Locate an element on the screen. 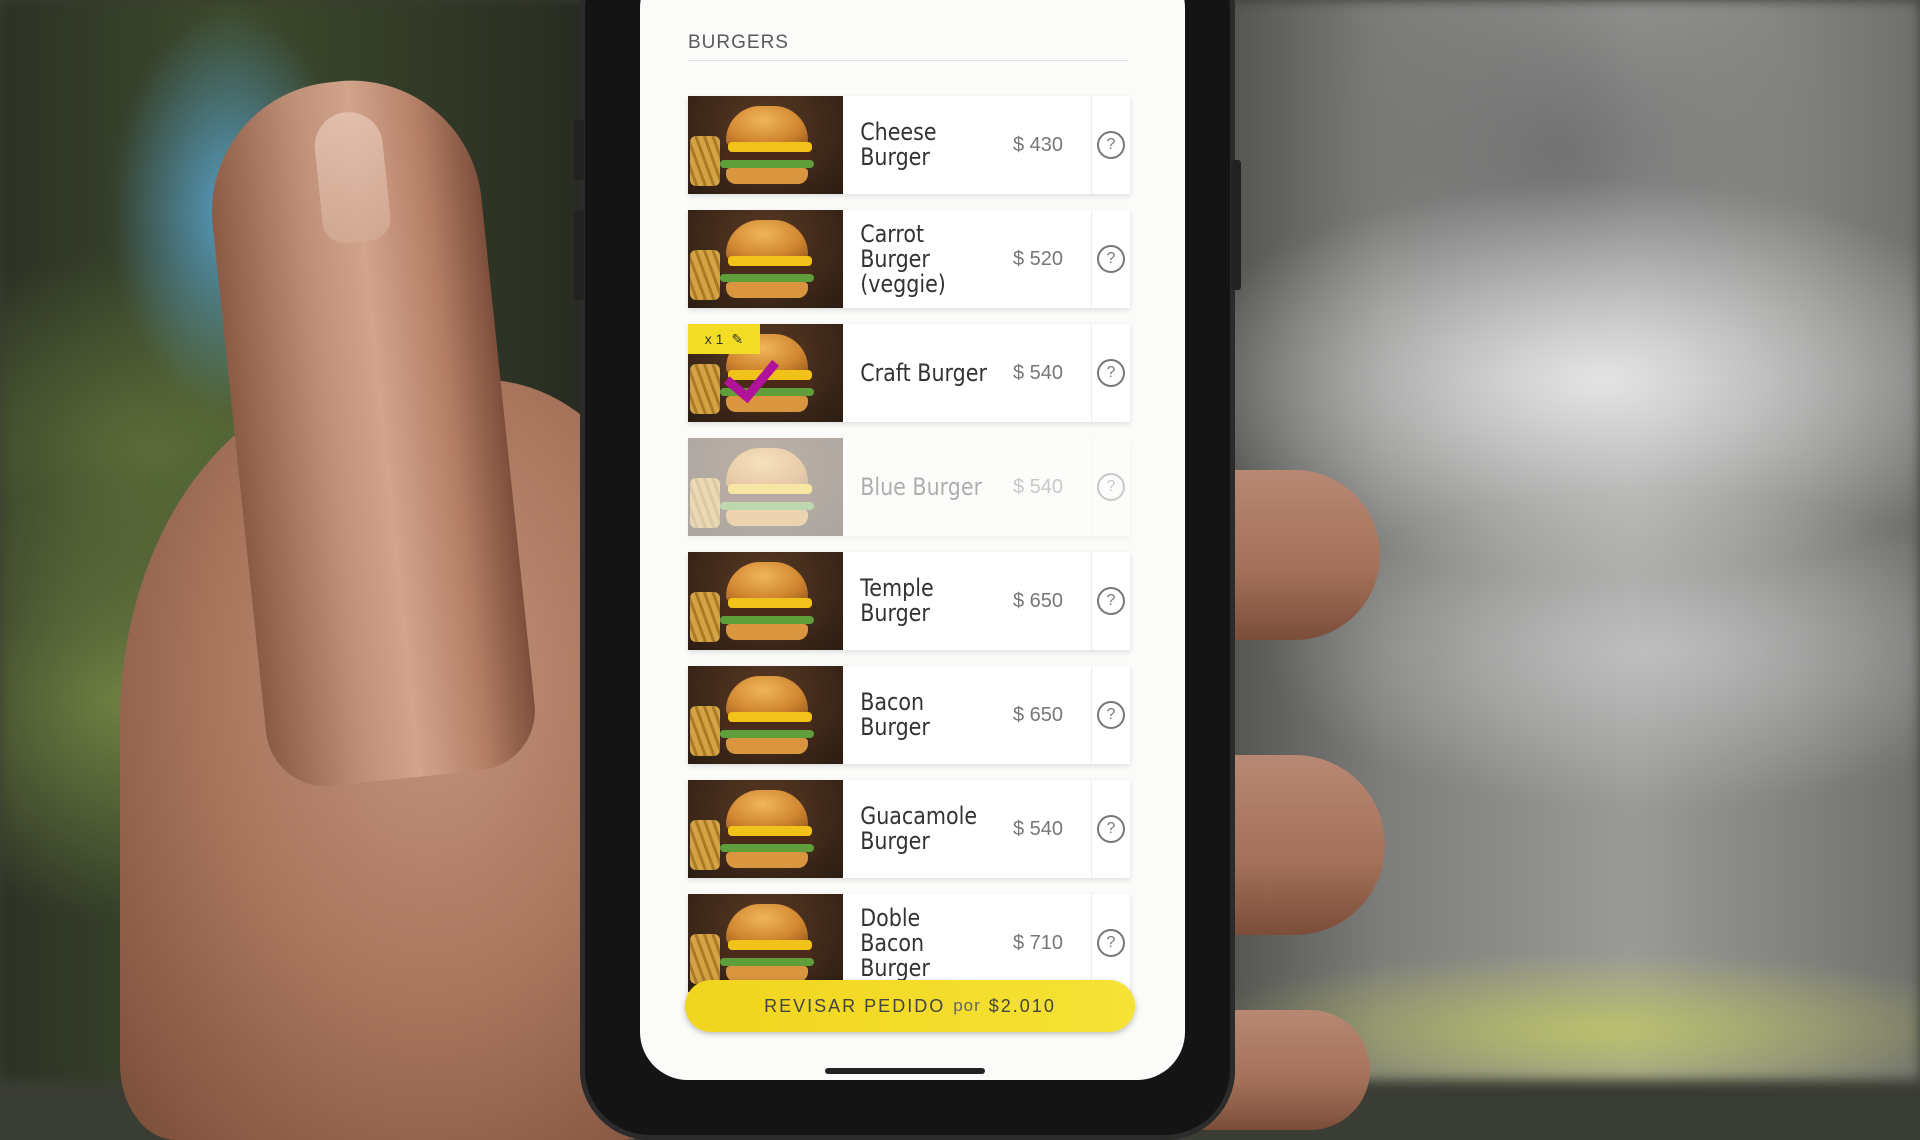 The height and width of the screenshot is (1140, 1920). section-divider is located at coordinates (908, 60).